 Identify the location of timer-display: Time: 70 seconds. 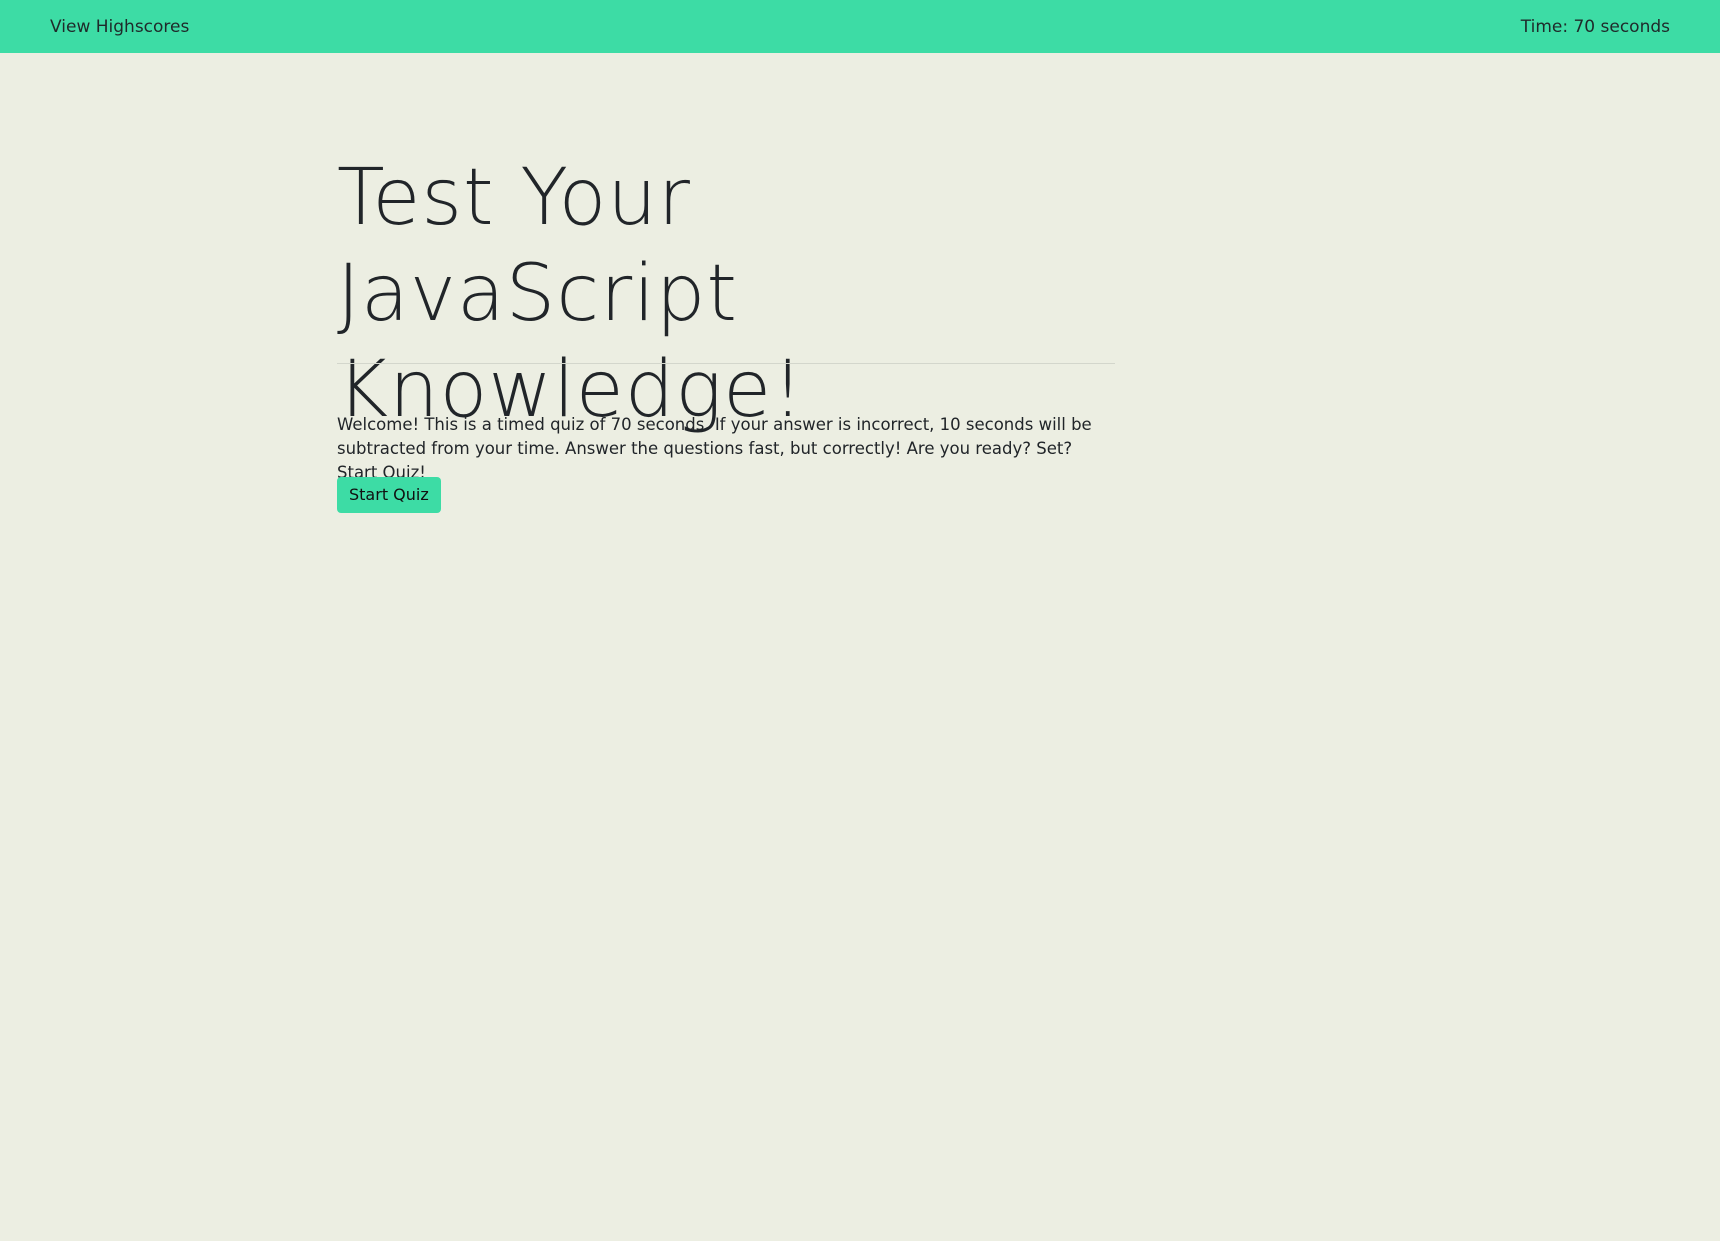
(1595, 27).